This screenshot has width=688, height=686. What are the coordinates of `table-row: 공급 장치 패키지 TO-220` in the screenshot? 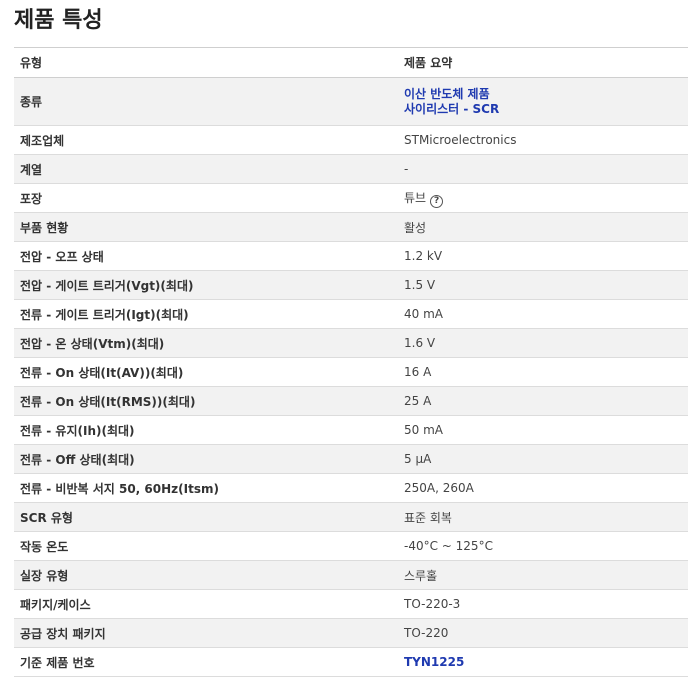 It's located at (351, 633).